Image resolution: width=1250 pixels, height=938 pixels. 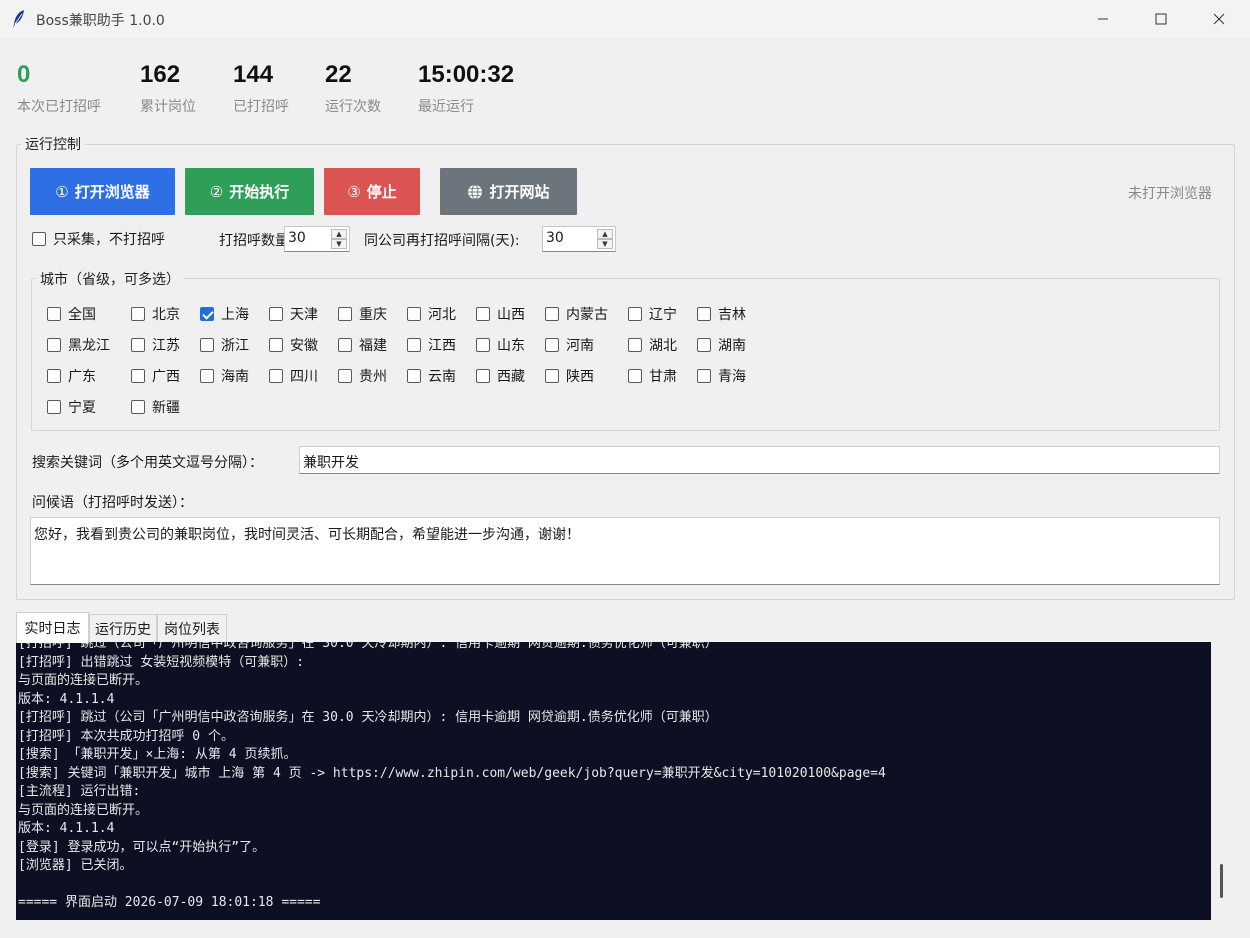 I want to click on city-option: 天津, so click(x=293, y=314).